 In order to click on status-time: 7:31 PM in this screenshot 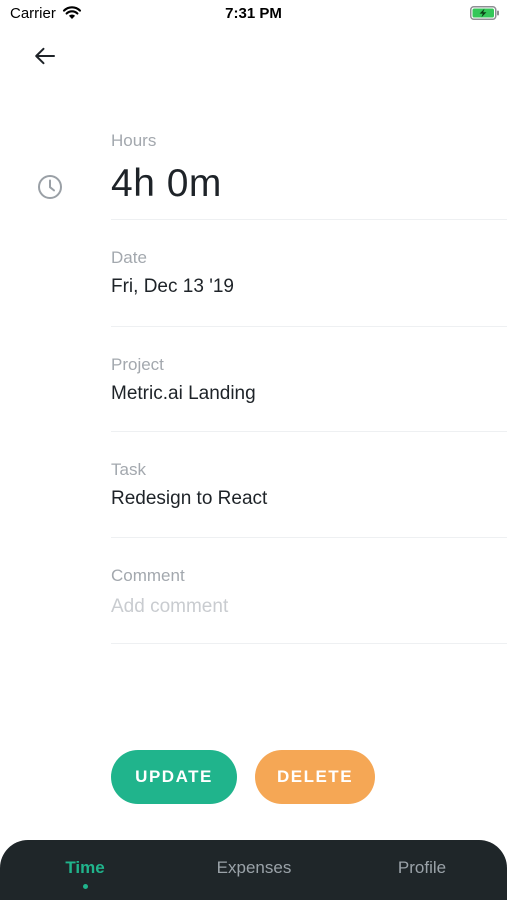, I will do `click(253, 13)`.